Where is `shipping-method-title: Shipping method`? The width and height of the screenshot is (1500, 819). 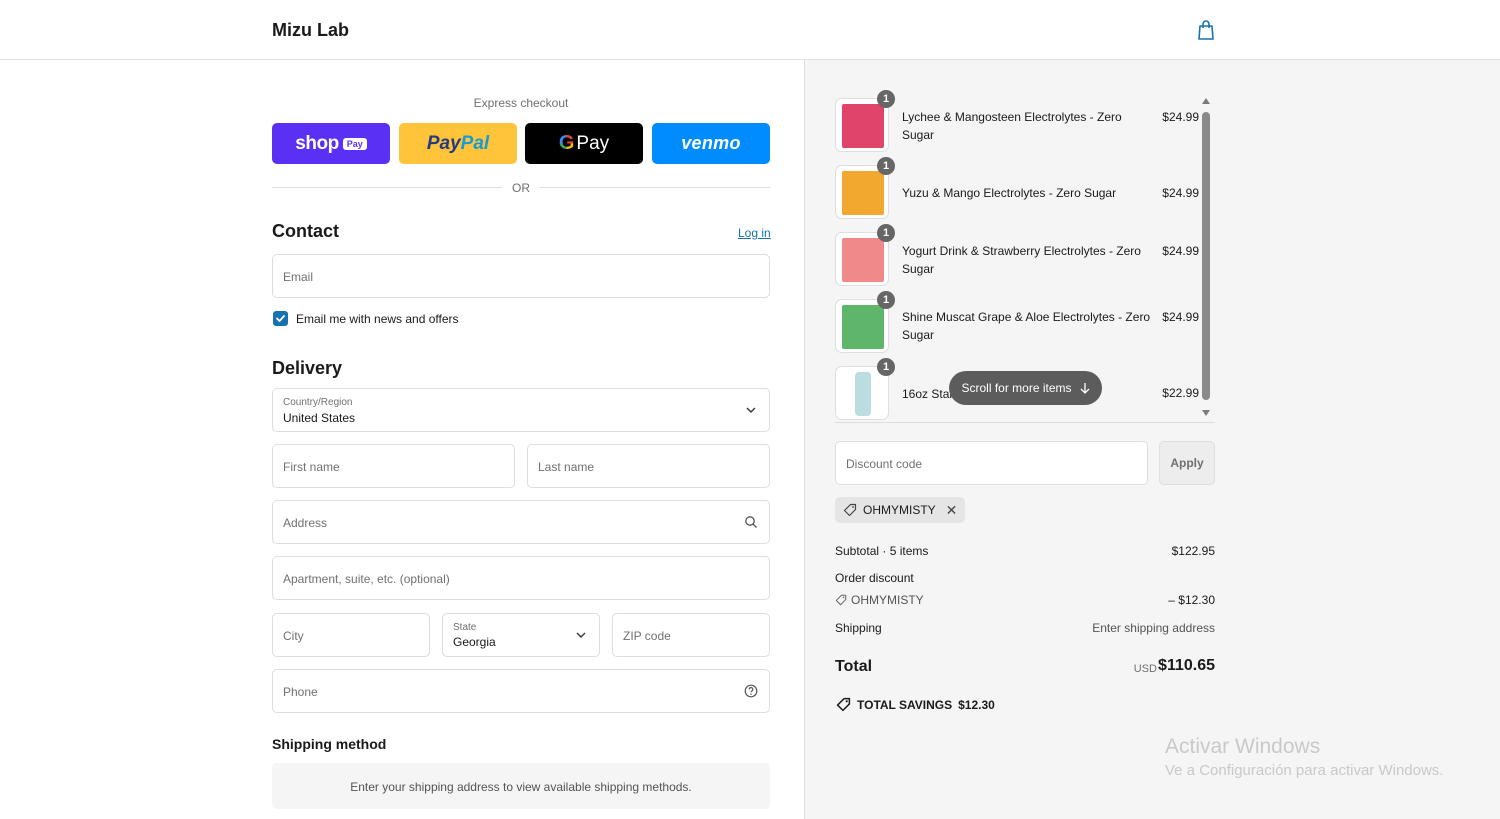
shipping-method-title: Shipping method is located at coordinates (329, 744).